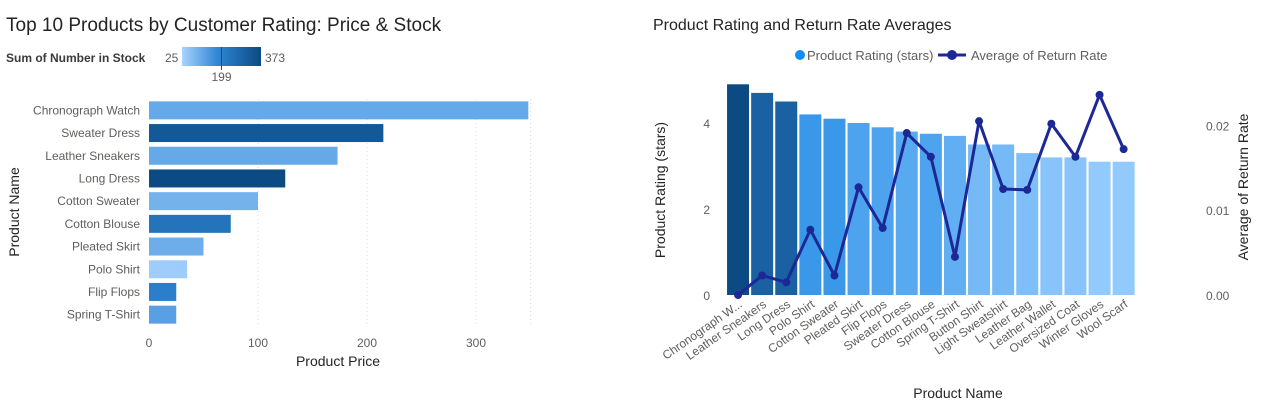 The width and height of the screenshot is (1262, 405). What do you see at coordinates (1243, 186) in the screenshot?
I see `right-y-axis-title: Average of Return Rate` at bounding box center [1243, 186].